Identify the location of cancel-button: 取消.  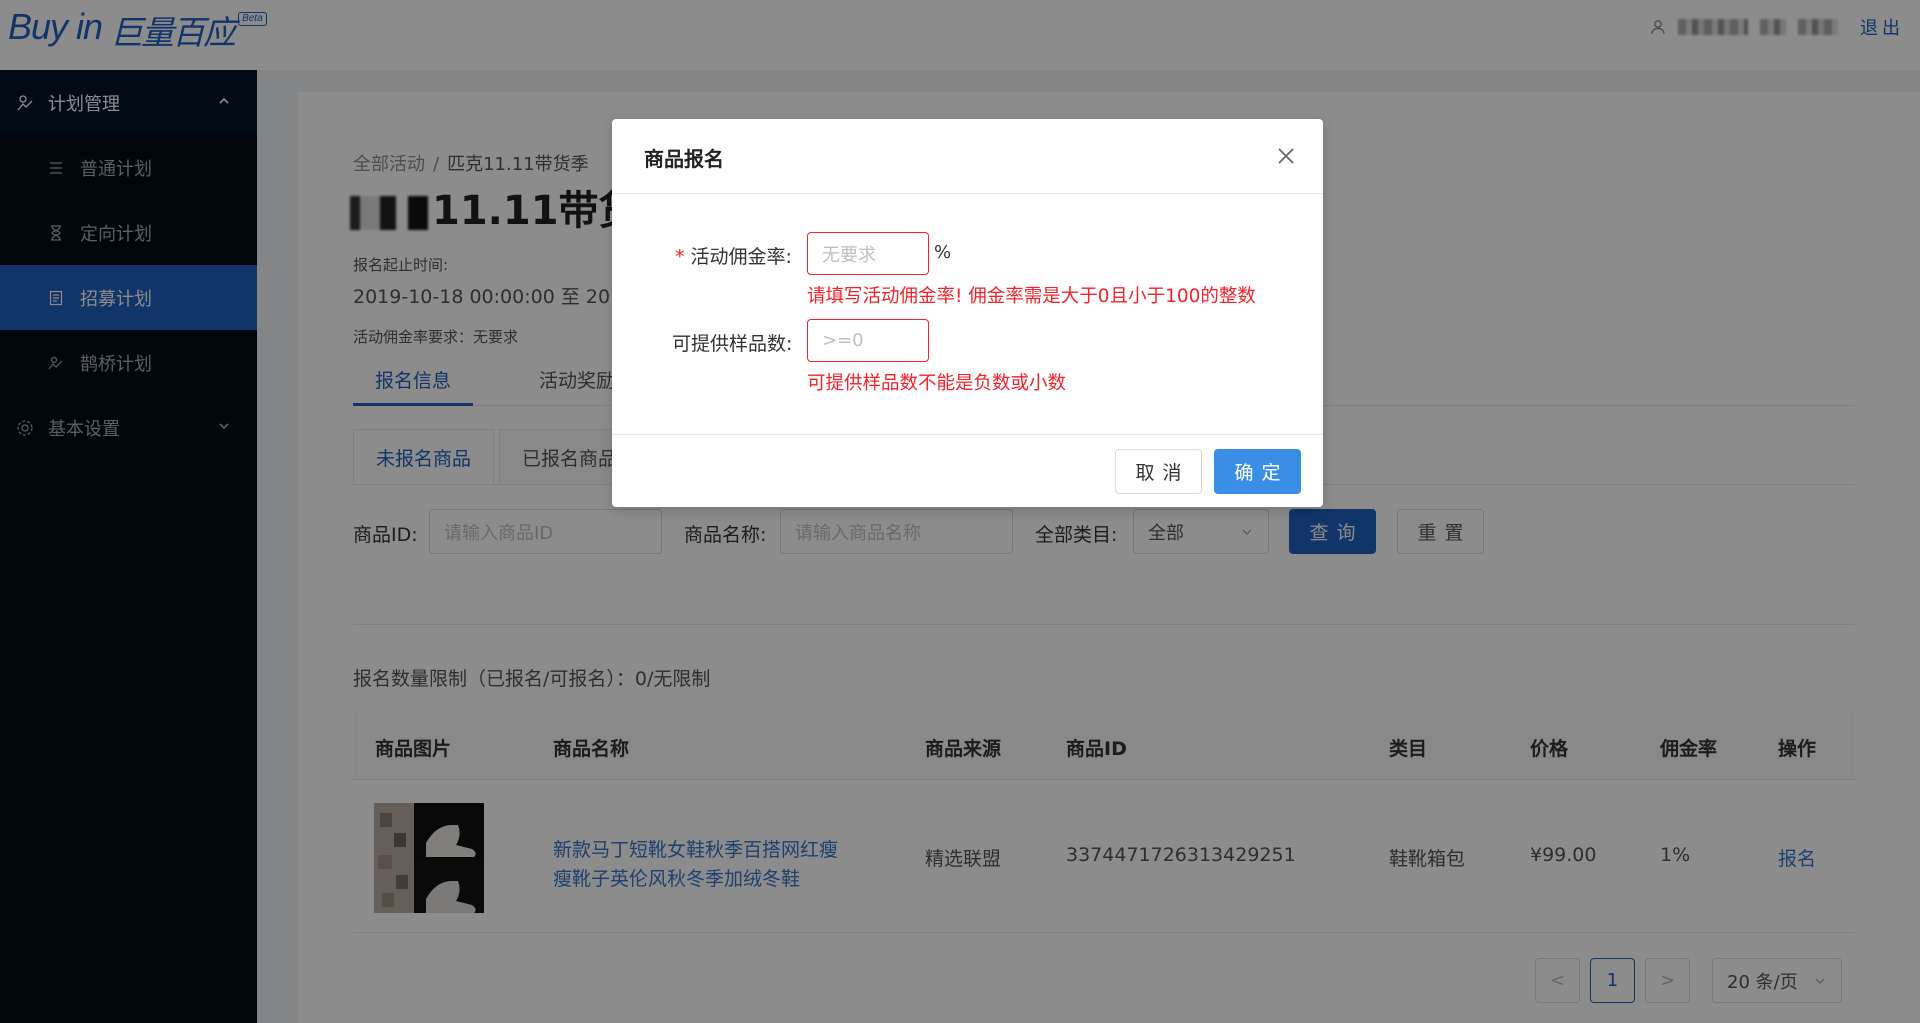
(1158, 471).